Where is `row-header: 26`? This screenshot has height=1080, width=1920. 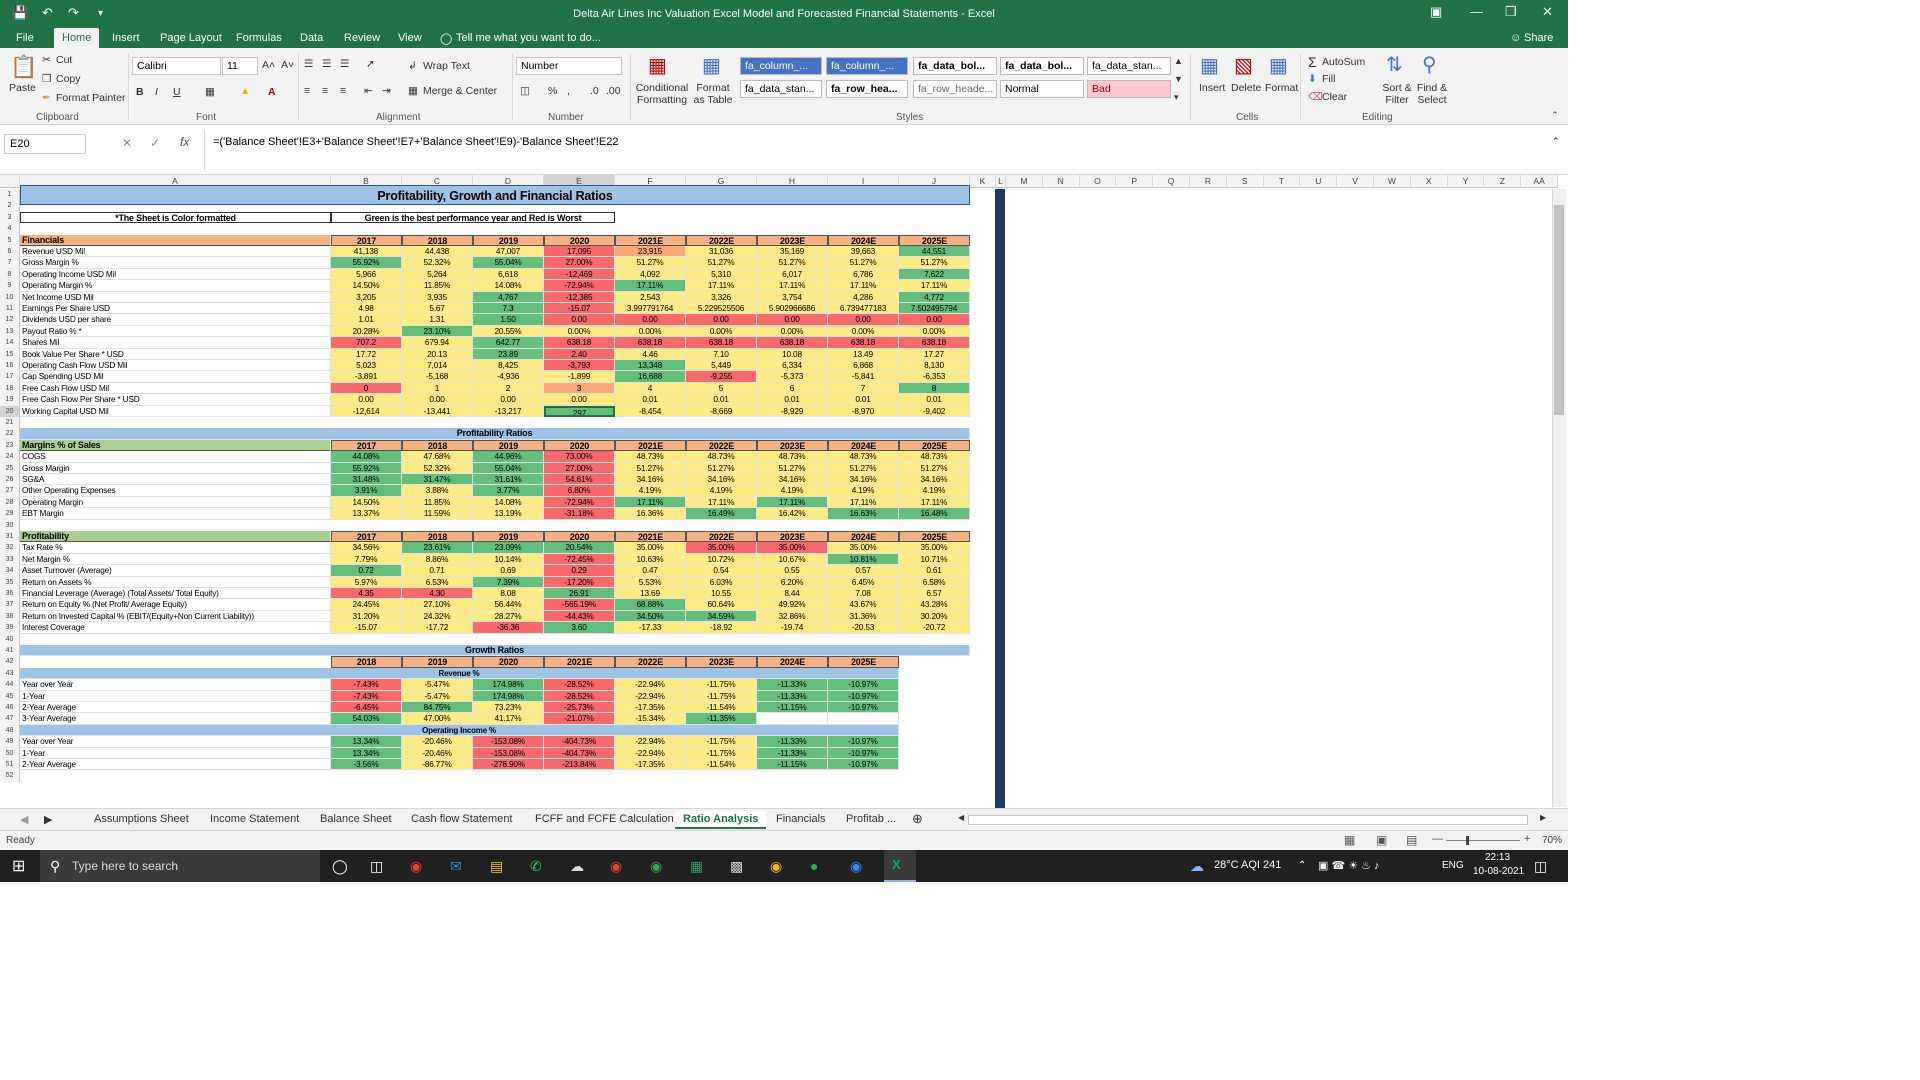 row-header: 26 is located at coordinates (10, 480).